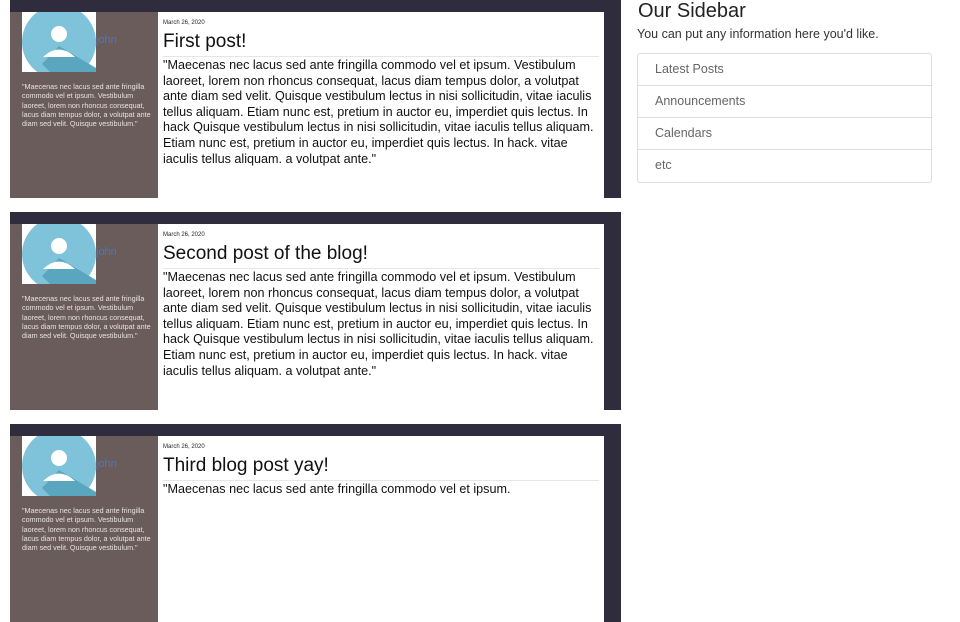 The image size is (960, 622). Describe the element at coordinates (381, 43) in the screenshot. I see `post-title: First post!` at that location.